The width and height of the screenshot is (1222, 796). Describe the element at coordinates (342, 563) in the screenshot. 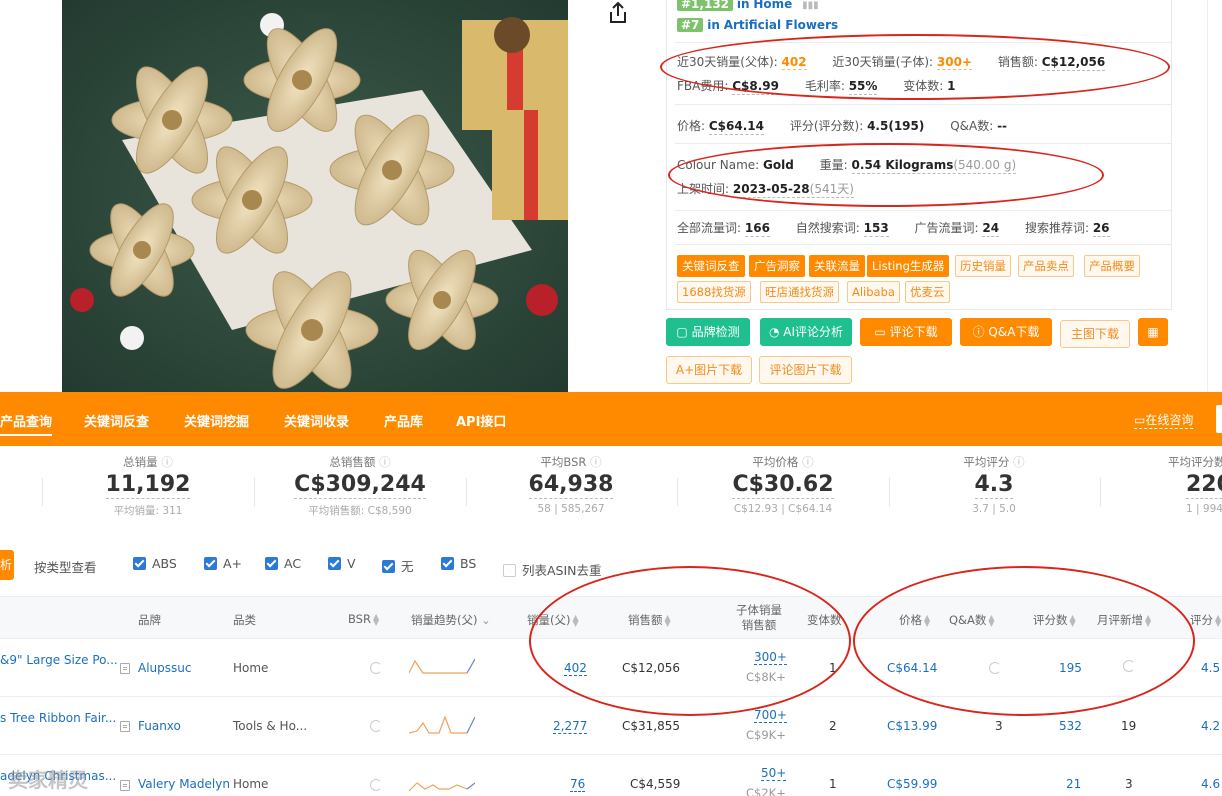

I see `filter-v: V` at that location.